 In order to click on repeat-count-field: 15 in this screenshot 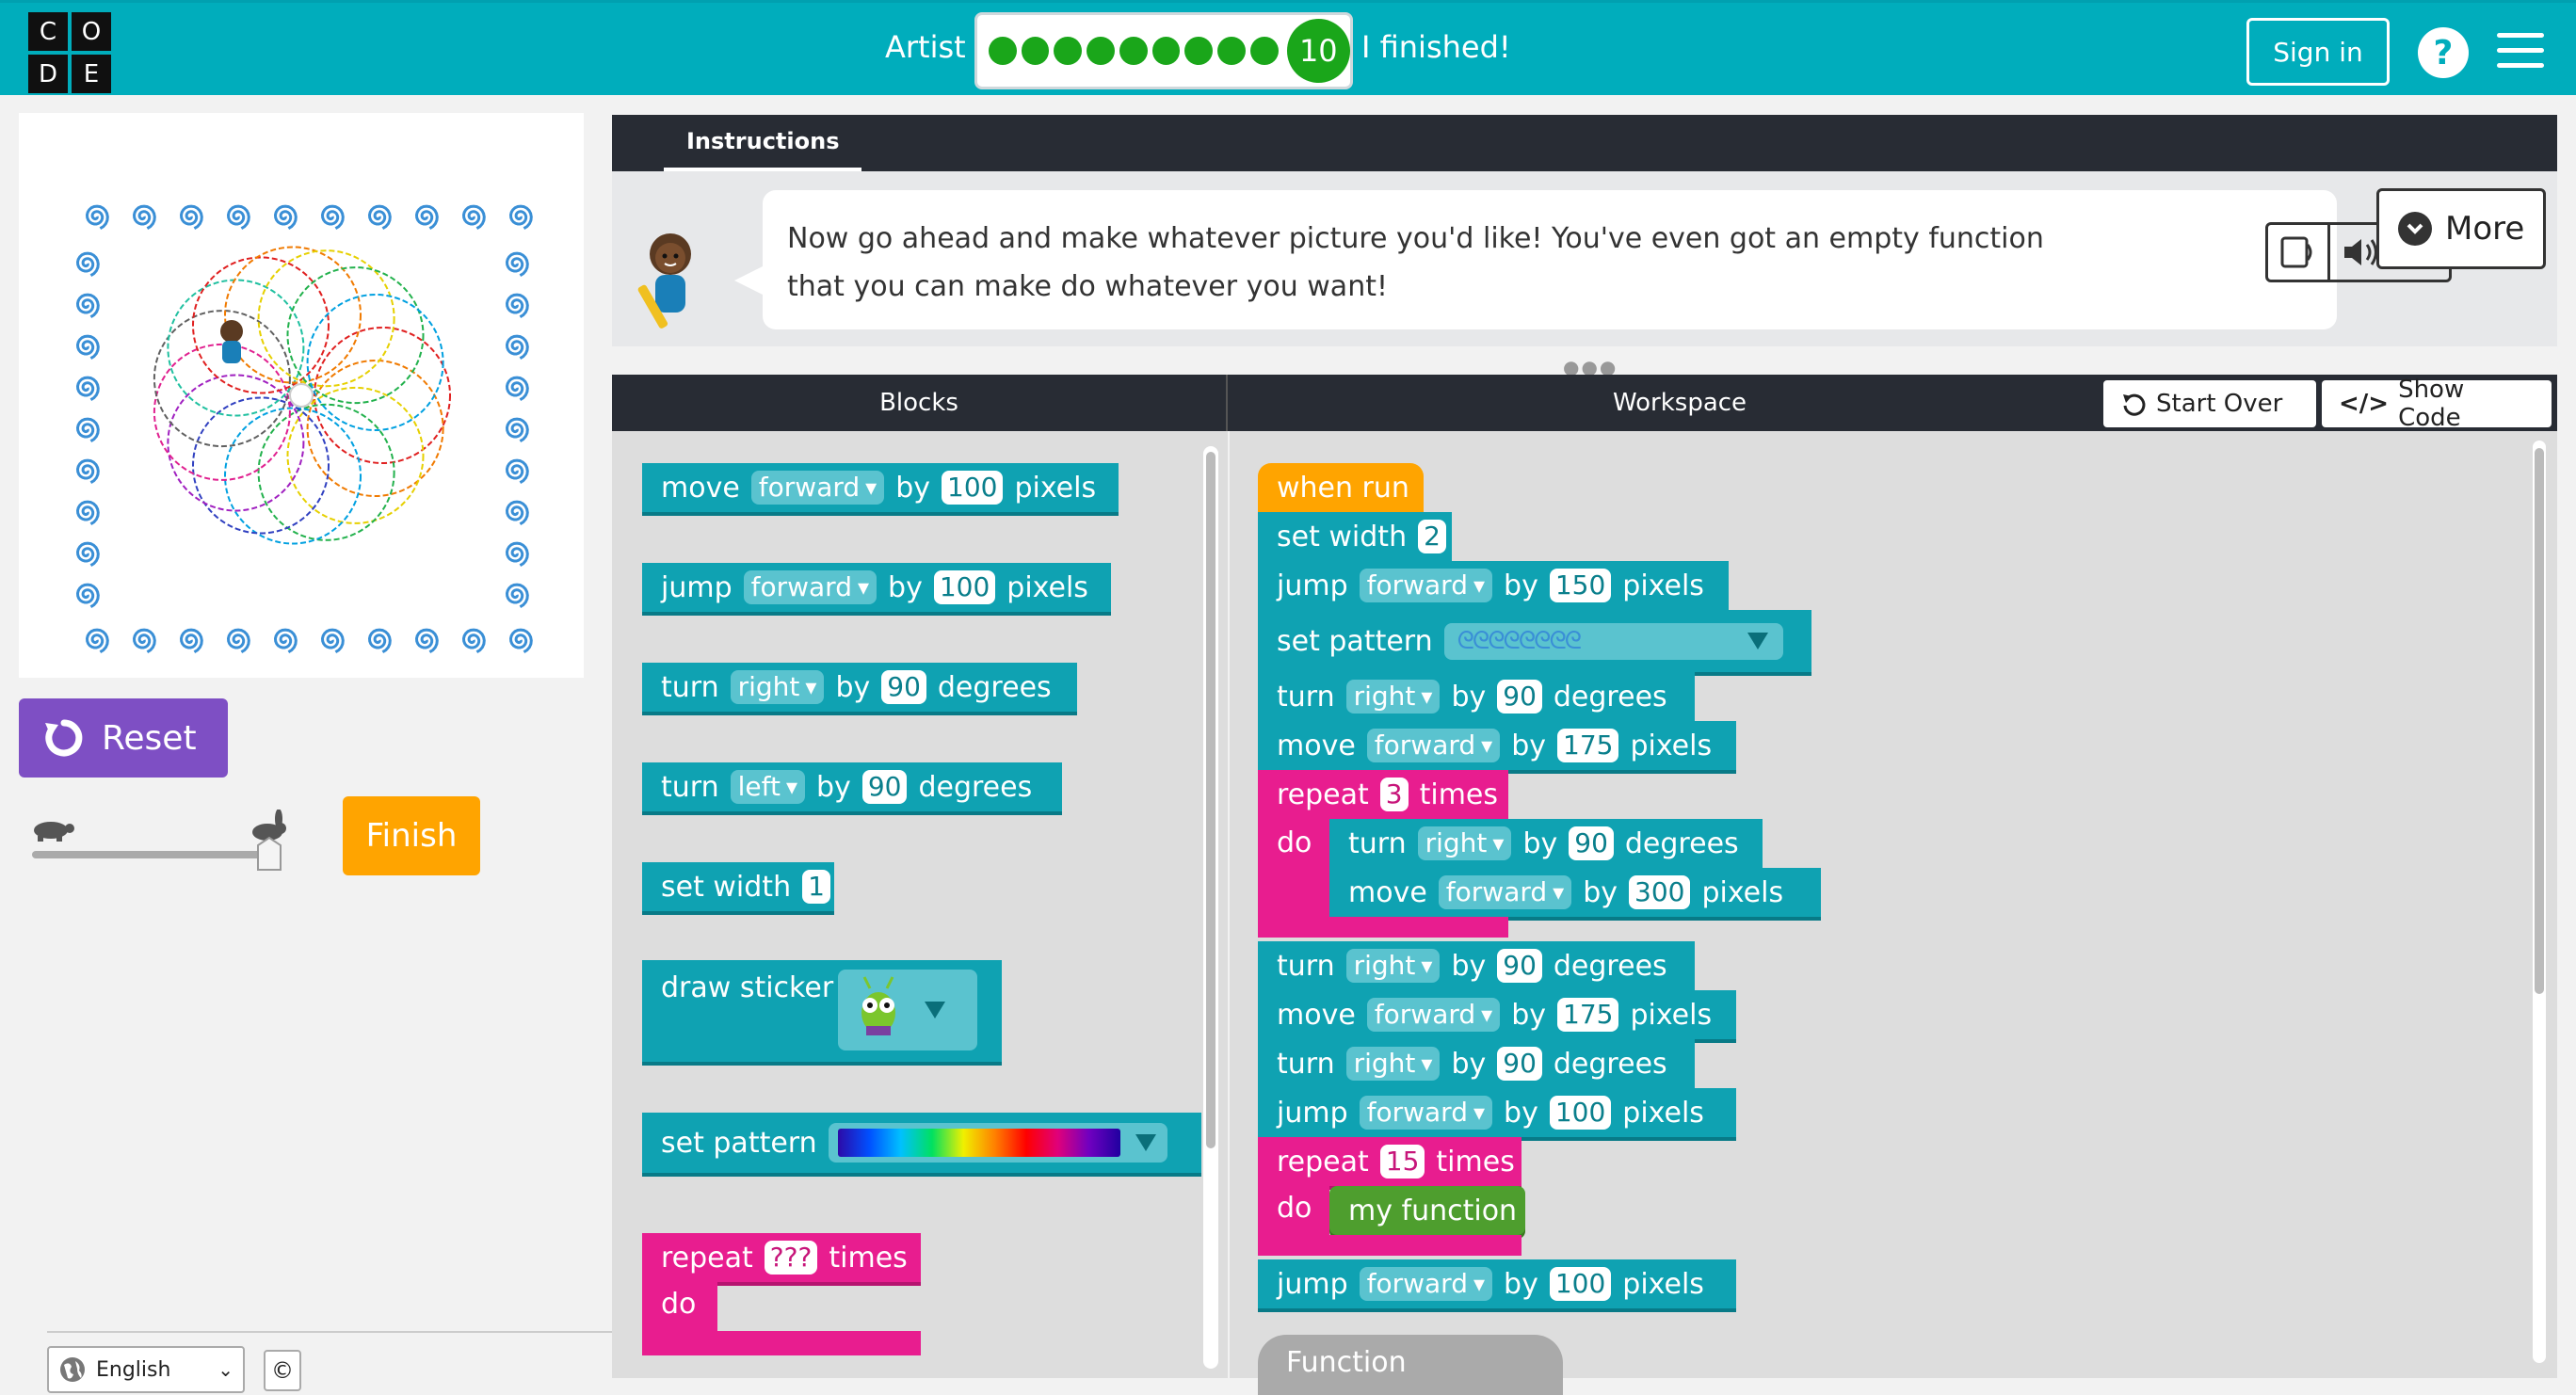, I will do `click(1402, 1162)`.